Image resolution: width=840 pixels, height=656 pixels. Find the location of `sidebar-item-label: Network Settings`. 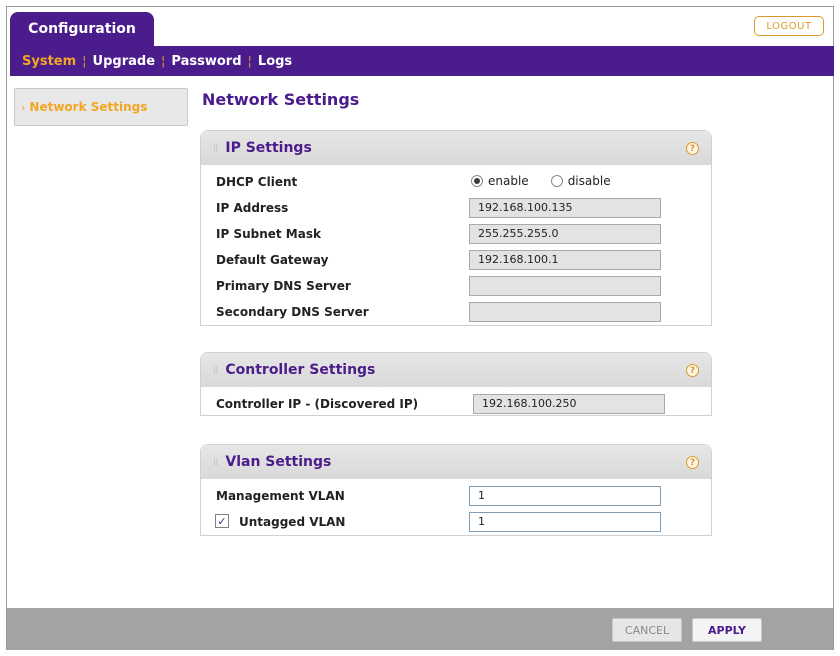

sidebar-item-label: Network Settings is located at coordinates (88, 107).